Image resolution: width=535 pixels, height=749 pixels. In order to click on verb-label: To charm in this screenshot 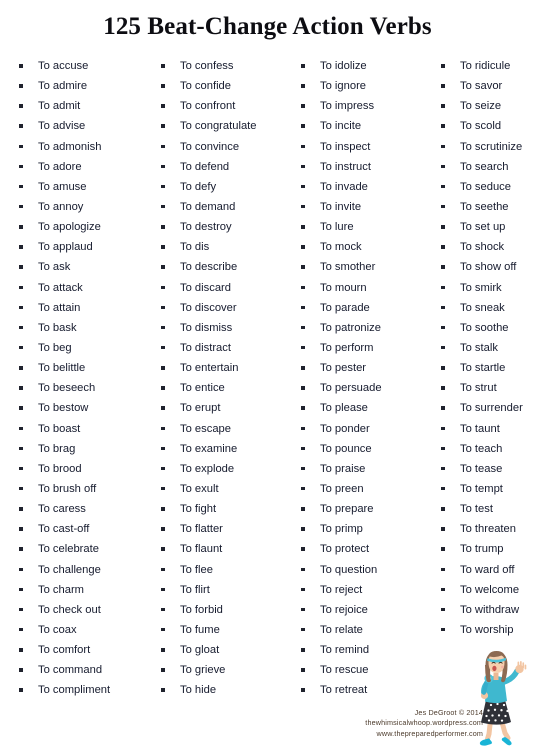, I will do `click(61, 589)`.